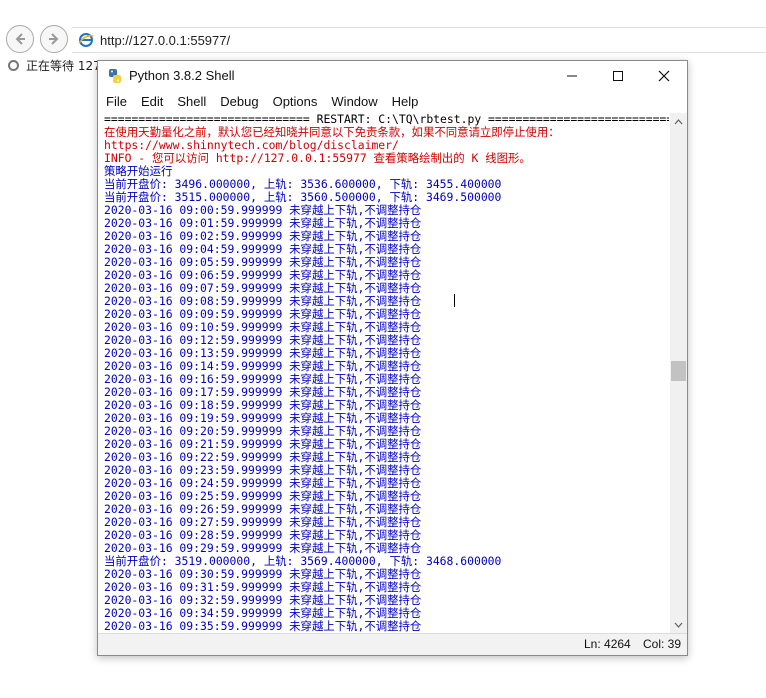 The height and width of the screenshot is (698, 766). I want to click on menu-options: Options, so click(295, 101).